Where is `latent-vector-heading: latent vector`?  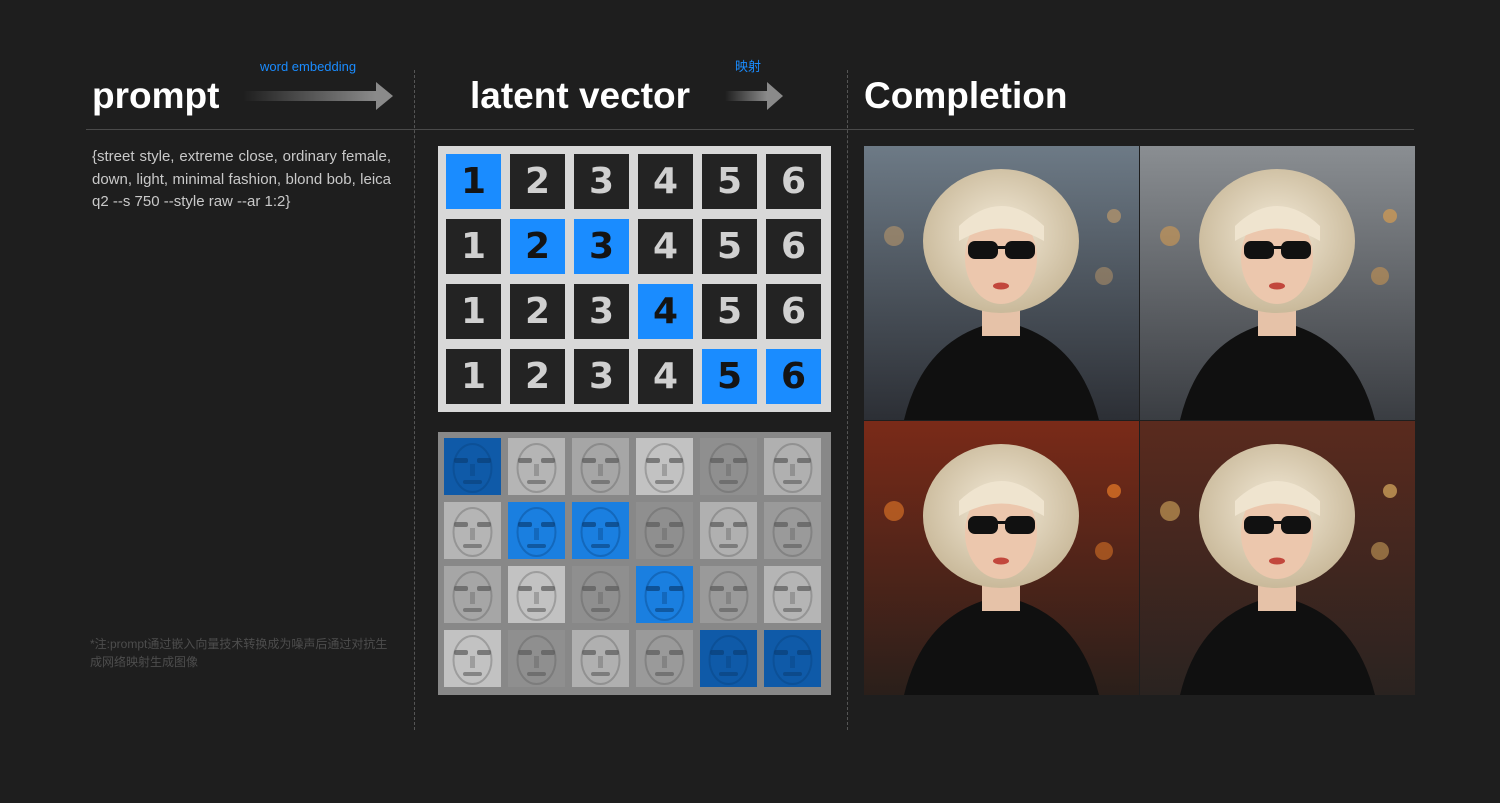 latent-vector-heading: latent vector is located at coordinates (580, 95).